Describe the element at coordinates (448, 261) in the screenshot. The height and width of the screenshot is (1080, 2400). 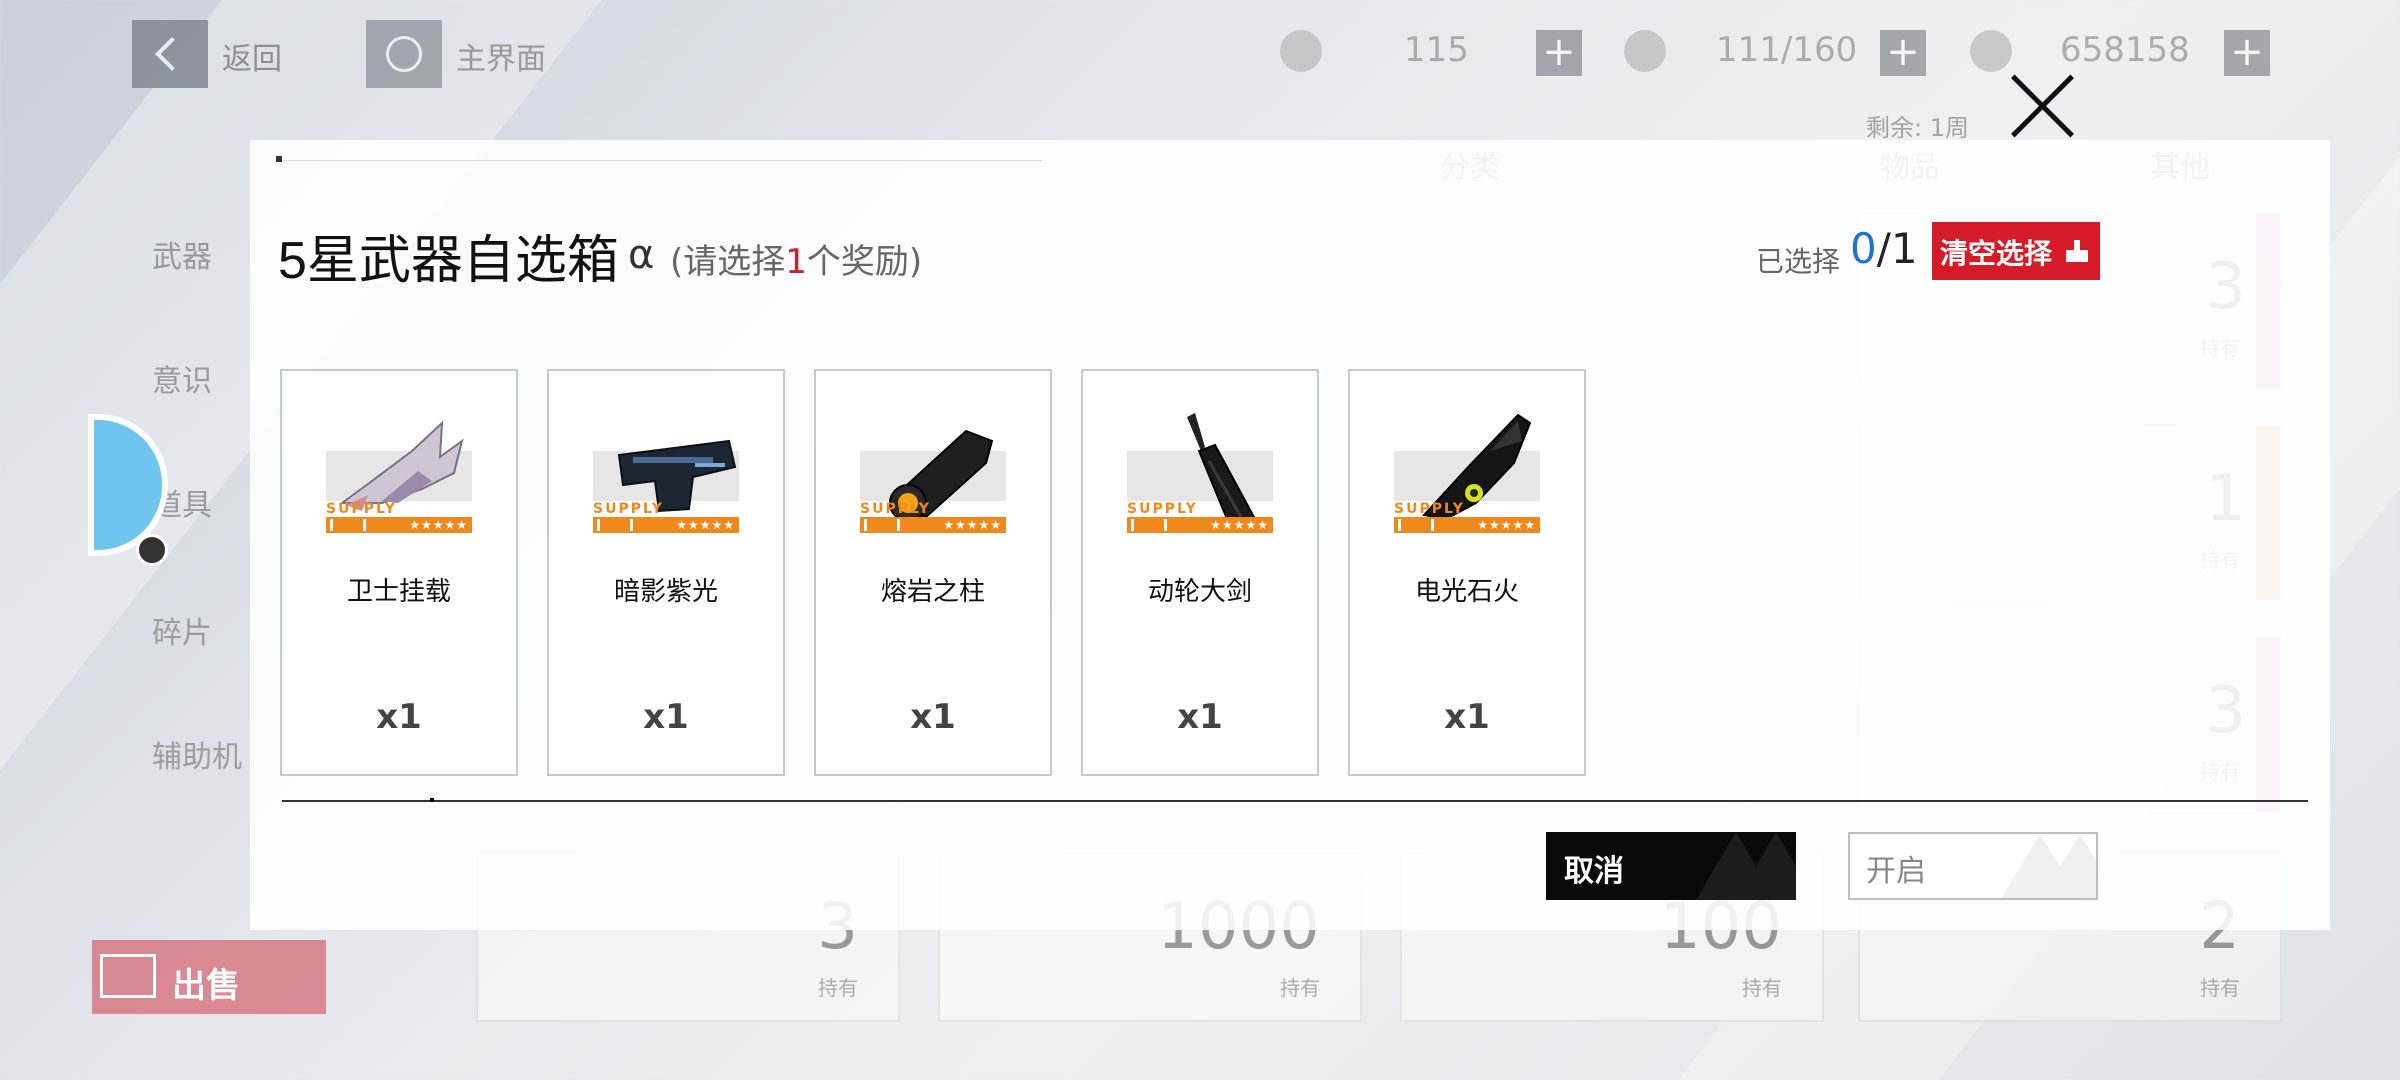
I see `dialog-title: 5星武器自选箱` at that location.